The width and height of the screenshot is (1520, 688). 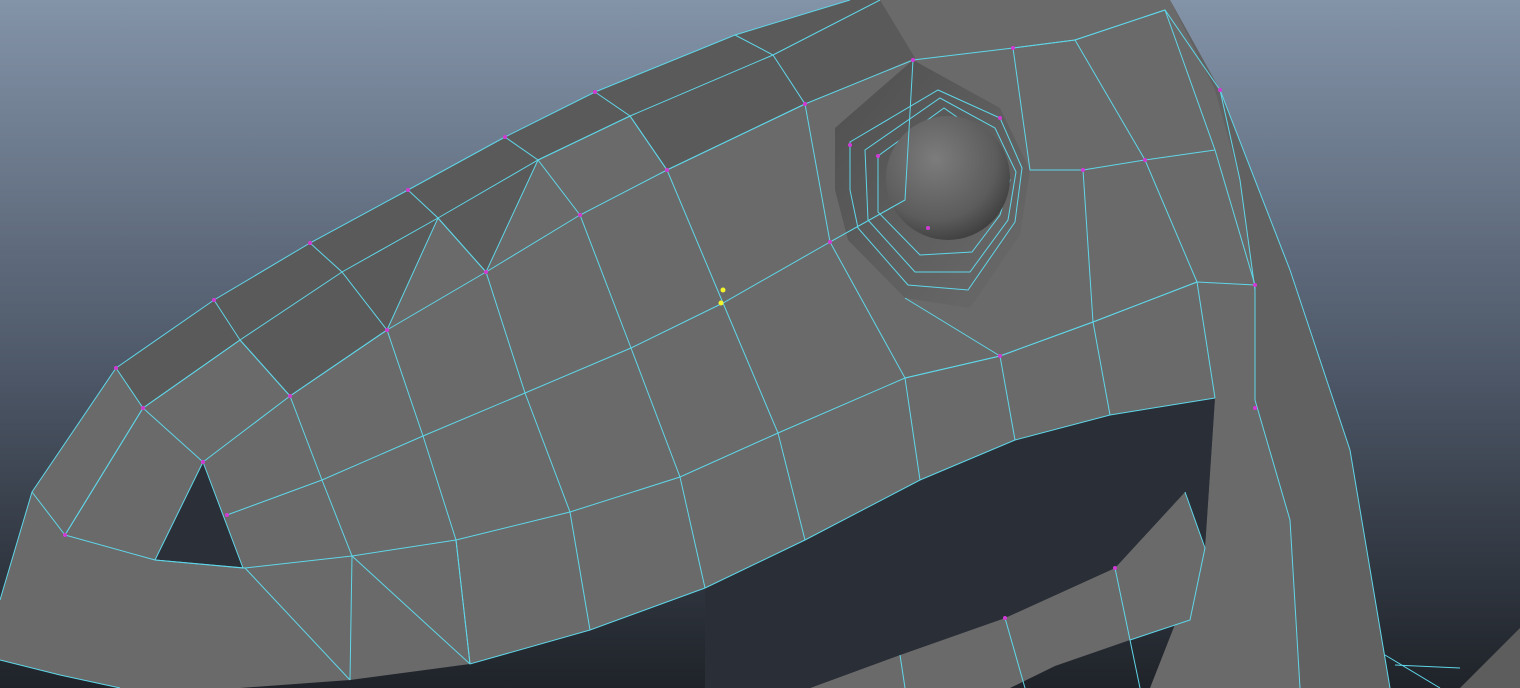 What do you see at coordinates (948, 178) in the screenshot?
I see `eyeball` at bounding box center [948, 178].